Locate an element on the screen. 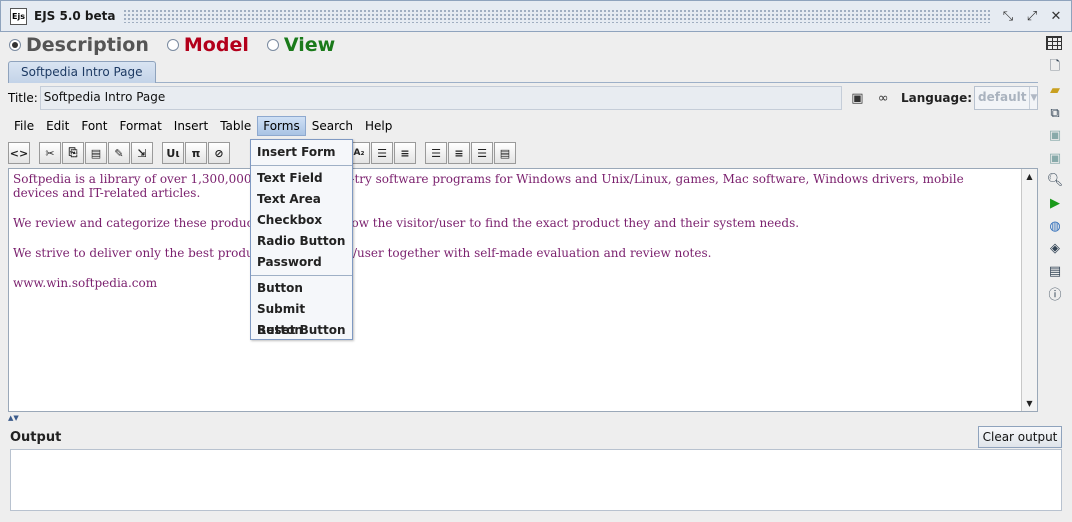 The image size is (1072, 522). save-as-icon: ▣ is located at coordinates (1055, 158).